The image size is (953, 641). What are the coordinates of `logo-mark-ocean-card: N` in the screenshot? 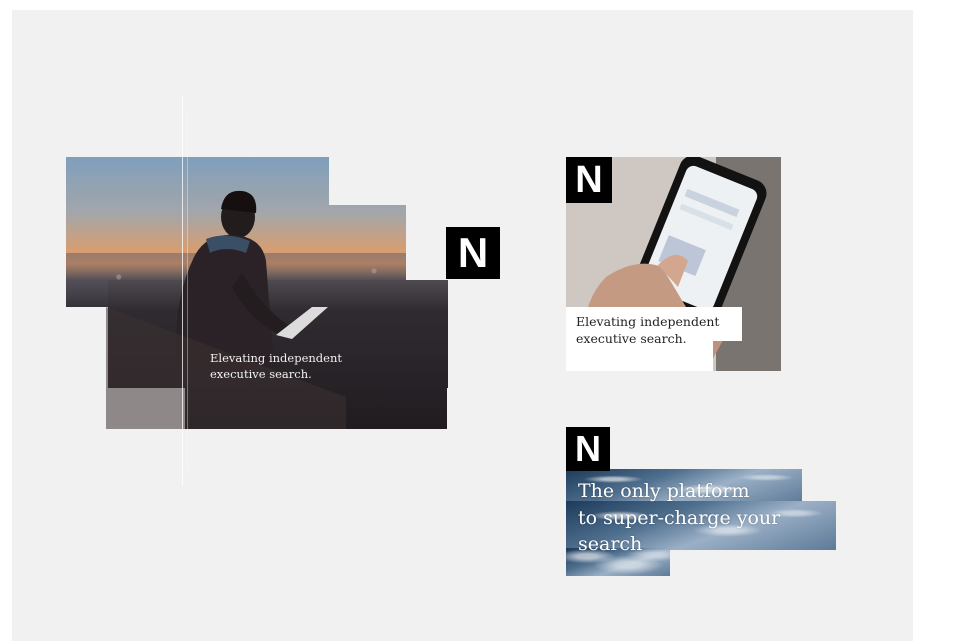 It's located at (588, 449).